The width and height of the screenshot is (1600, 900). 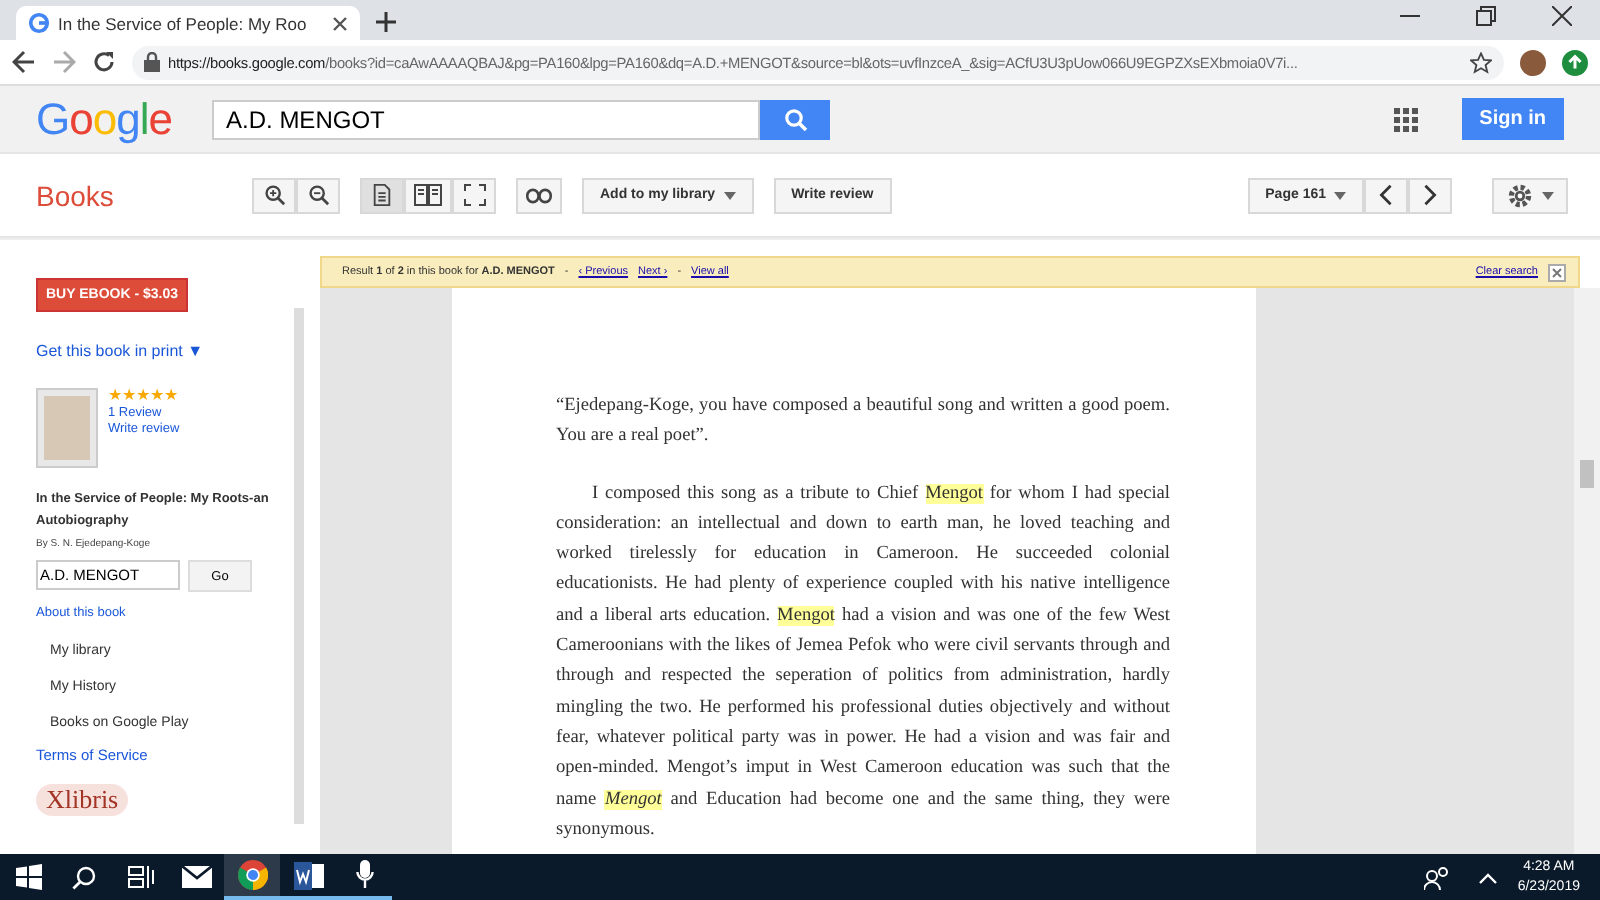 What do you see at coordinates (120, 351) in the screenshot?
I see `get-book-in-print-link: Get this book in print ▼` at bounding box center [120, 351].